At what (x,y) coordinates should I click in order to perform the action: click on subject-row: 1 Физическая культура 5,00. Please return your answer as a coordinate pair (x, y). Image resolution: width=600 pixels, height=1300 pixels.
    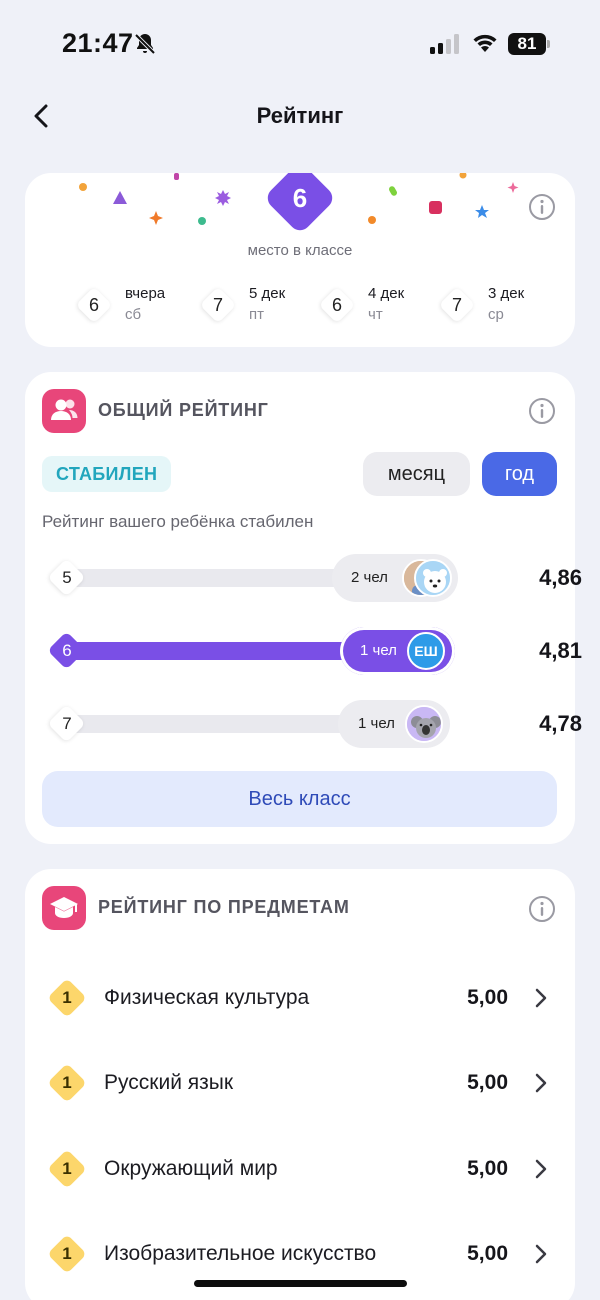
    Looking at the image, I should click on (302, 998).